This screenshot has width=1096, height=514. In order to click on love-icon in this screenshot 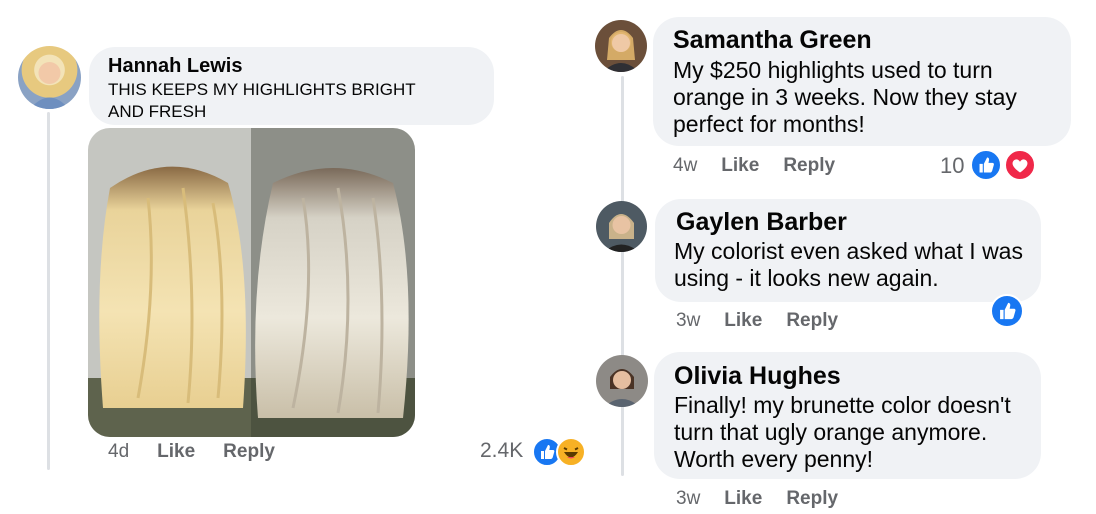, I will do `click(1020, 165)`.